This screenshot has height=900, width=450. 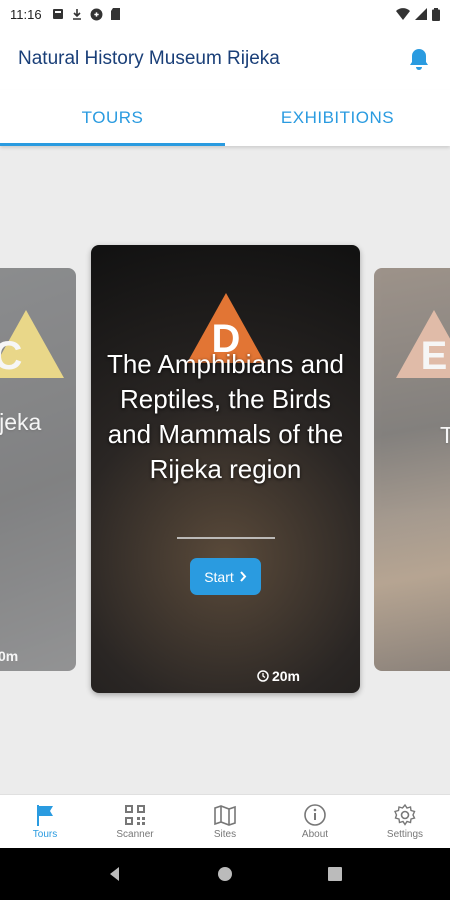 I want to click on tour-card-c-duration: 0m, so click(x=9, y=656).